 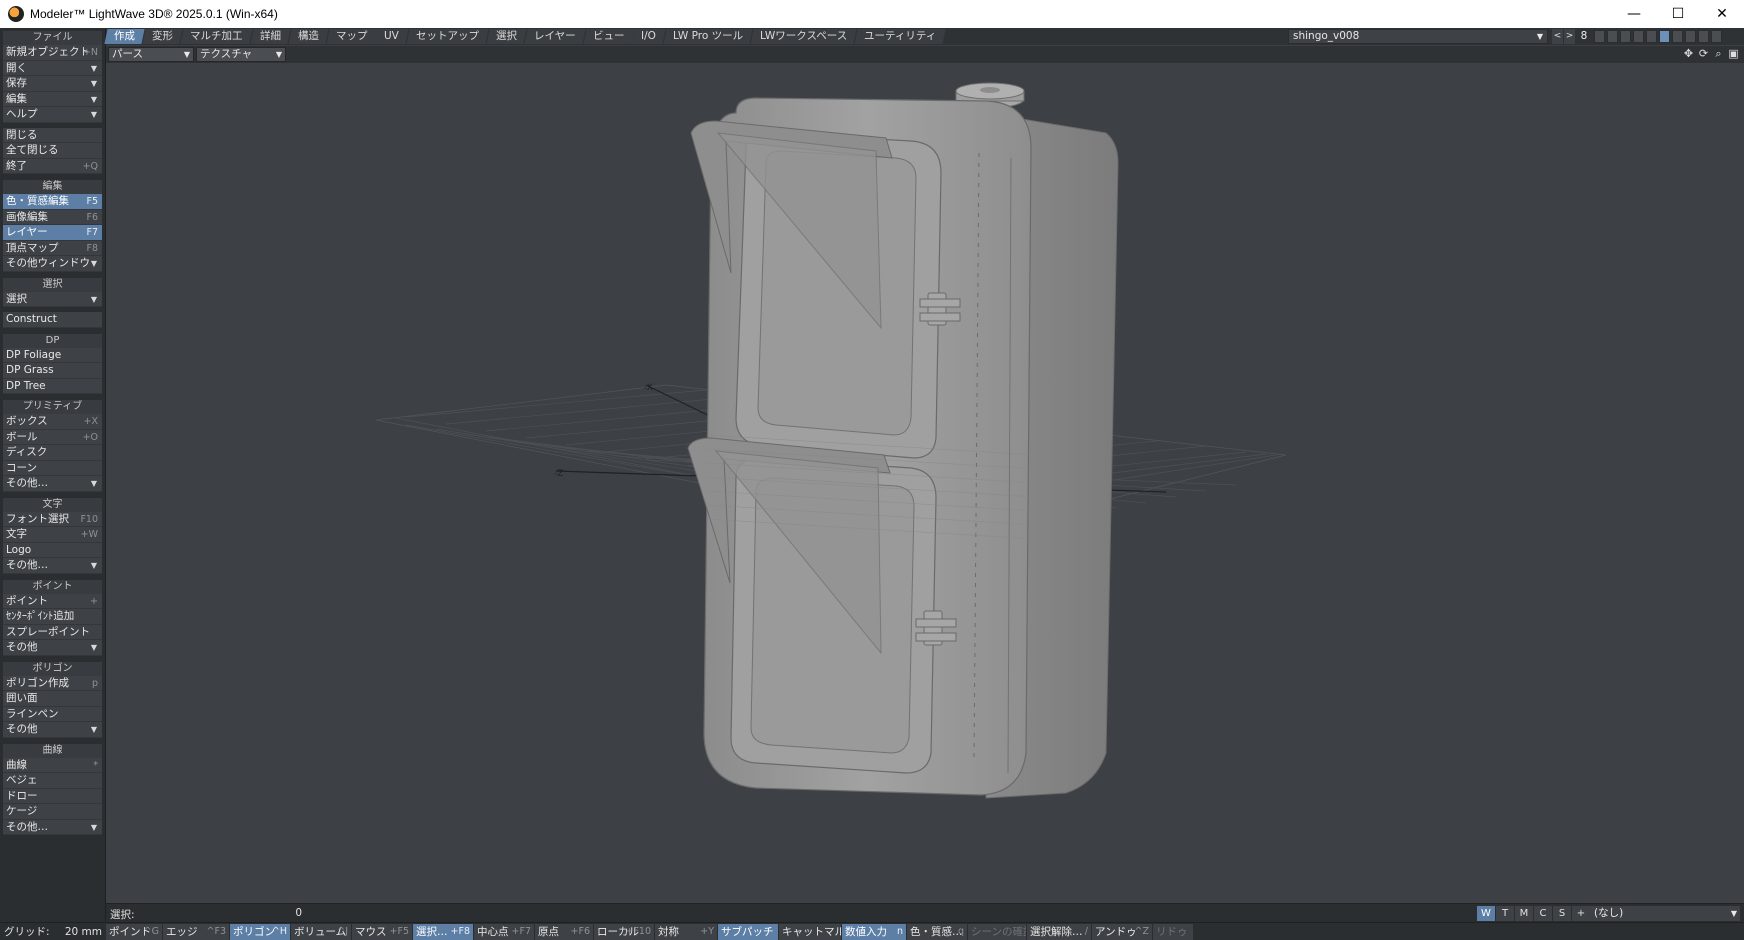 I want to click on menu-tab: マルチ加工, so click(x=216, y=36).